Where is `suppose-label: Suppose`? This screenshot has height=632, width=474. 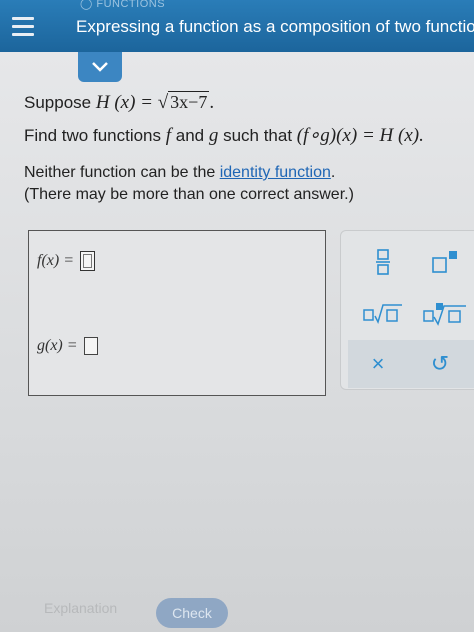
suppose-label: Suppose is located at coordinates (60, 102).